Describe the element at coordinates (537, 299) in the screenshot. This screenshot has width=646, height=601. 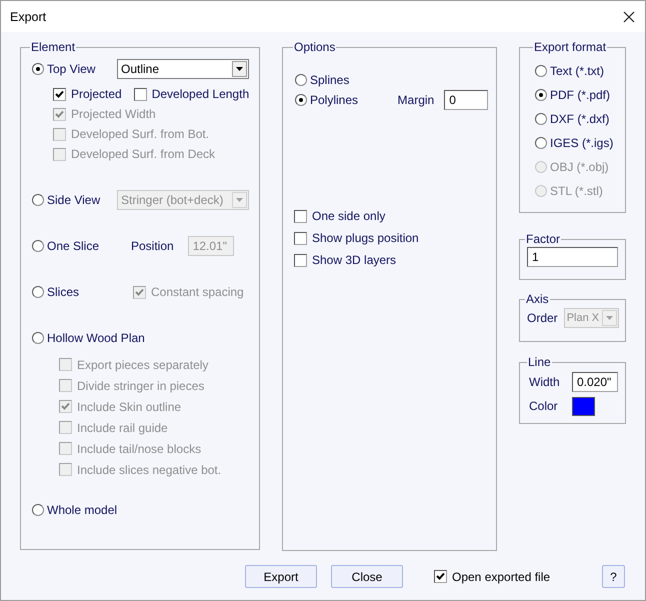
I see `group-title: Axis` at that location.